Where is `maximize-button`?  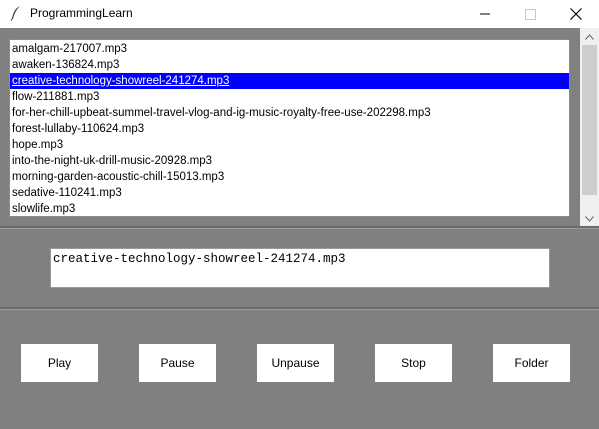
maximize-button is located at coordinates (530, 14).